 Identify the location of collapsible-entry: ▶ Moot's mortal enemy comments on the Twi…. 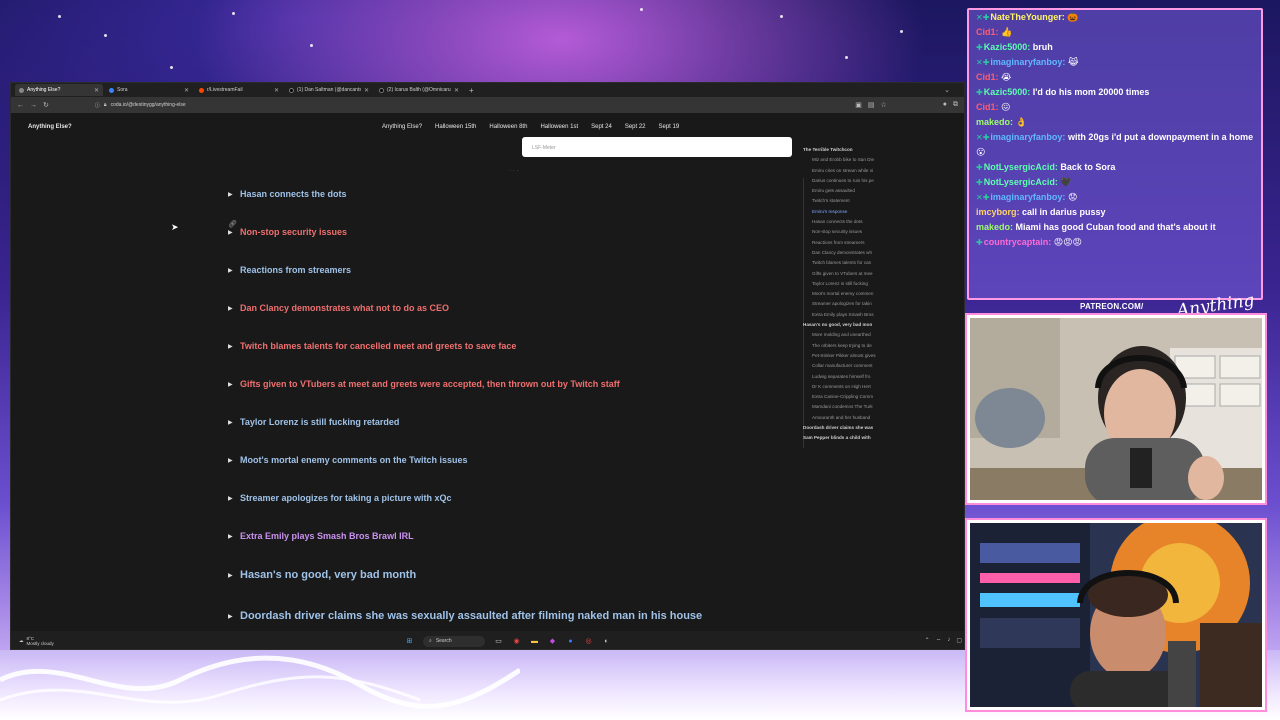
(348, 460).